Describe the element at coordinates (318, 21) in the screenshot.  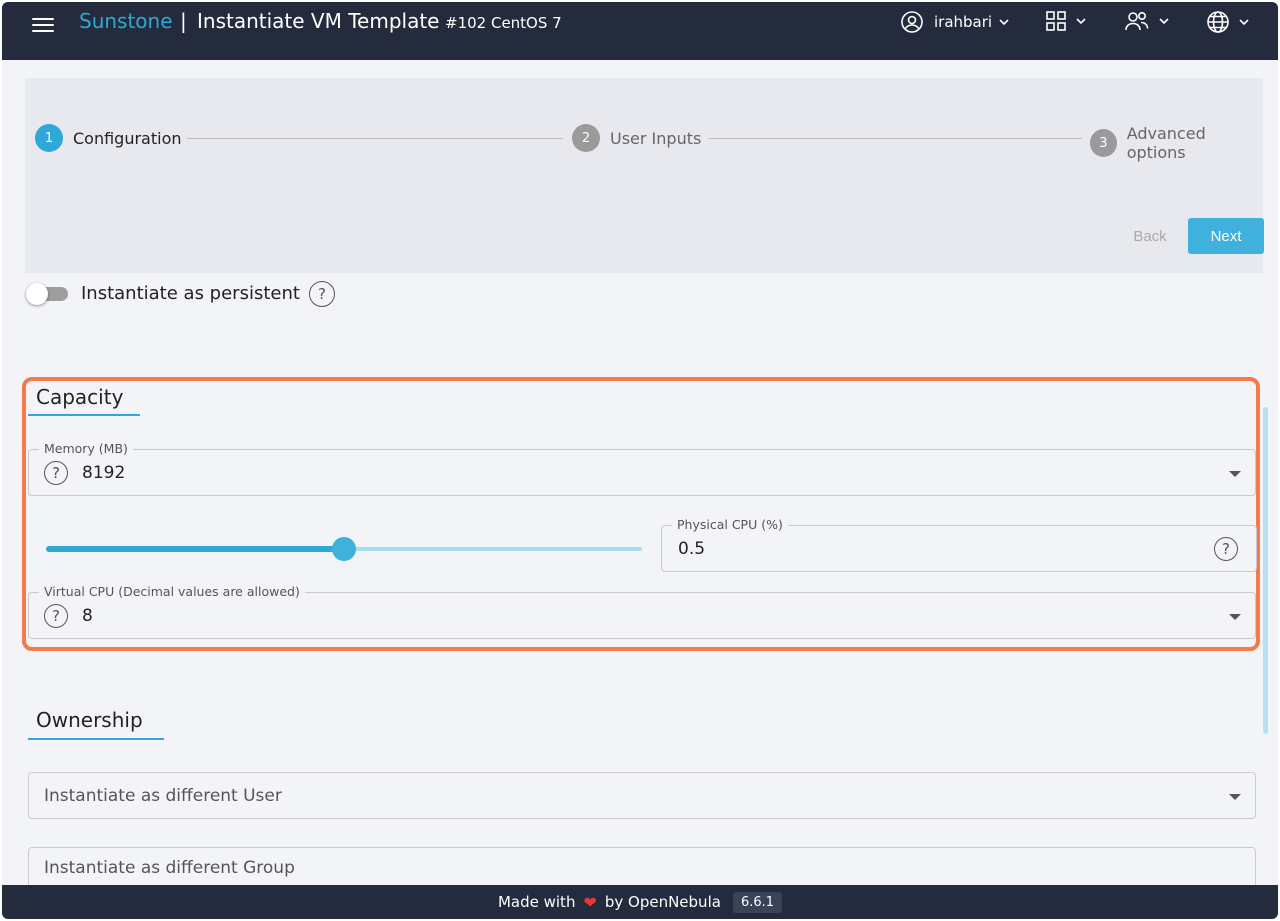
I see `page-title: Instantiate VM Template` at that location.